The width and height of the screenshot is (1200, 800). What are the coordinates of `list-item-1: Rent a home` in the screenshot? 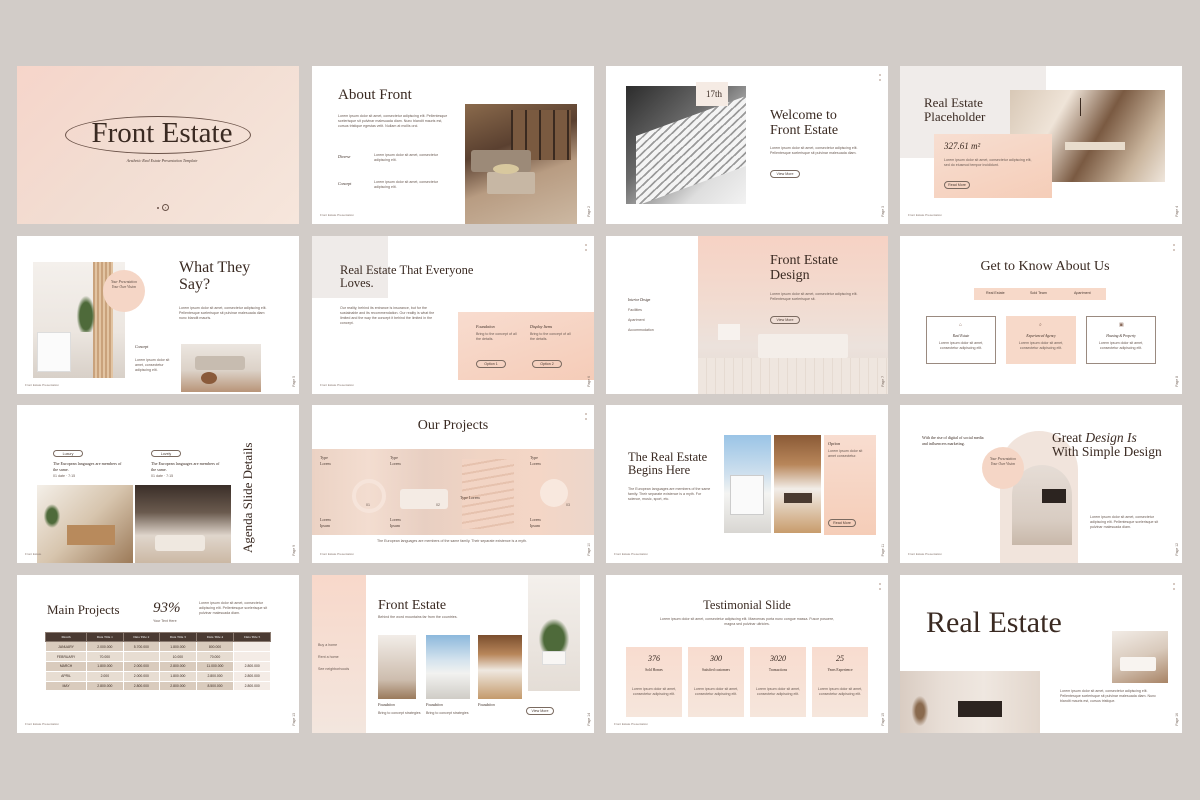 It's located at (328, 657).